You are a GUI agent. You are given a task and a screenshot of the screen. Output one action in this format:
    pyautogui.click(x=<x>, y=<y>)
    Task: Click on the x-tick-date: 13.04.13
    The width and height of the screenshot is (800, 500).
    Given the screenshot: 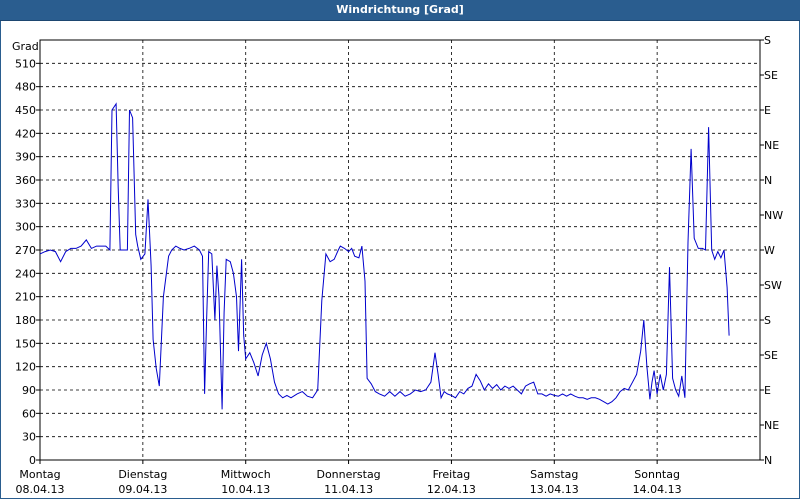 What is the action you would take?
    pyautogui.click(x=554, y=489)
    